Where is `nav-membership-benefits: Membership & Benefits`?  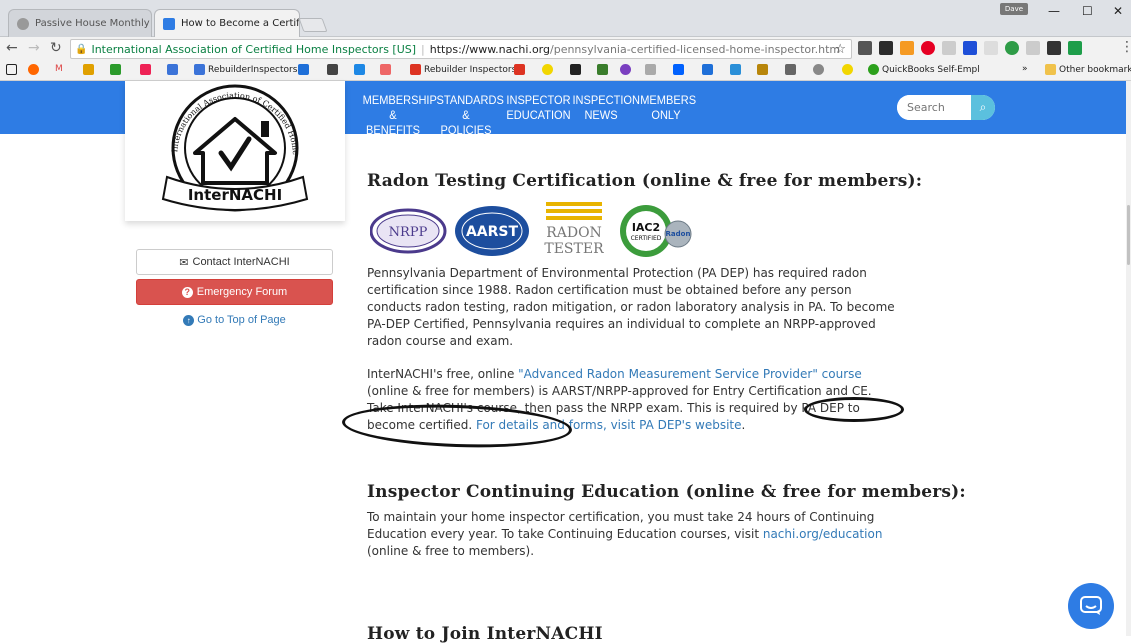
nav-membership-benefits: Membership & Benefits is located at coordinates (400, 115).